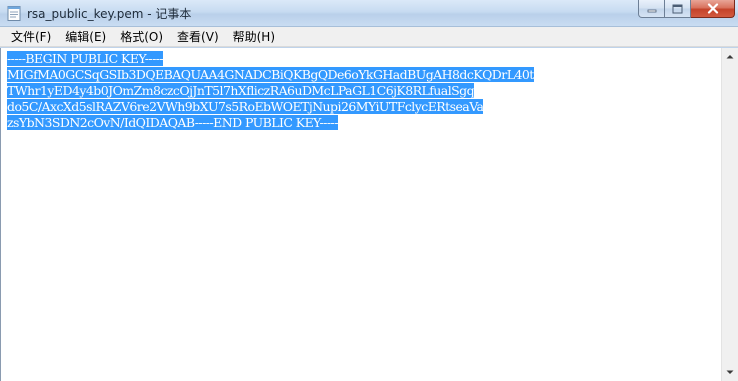  I want to click on menu-help: 帮助(H), so click(254, 37).